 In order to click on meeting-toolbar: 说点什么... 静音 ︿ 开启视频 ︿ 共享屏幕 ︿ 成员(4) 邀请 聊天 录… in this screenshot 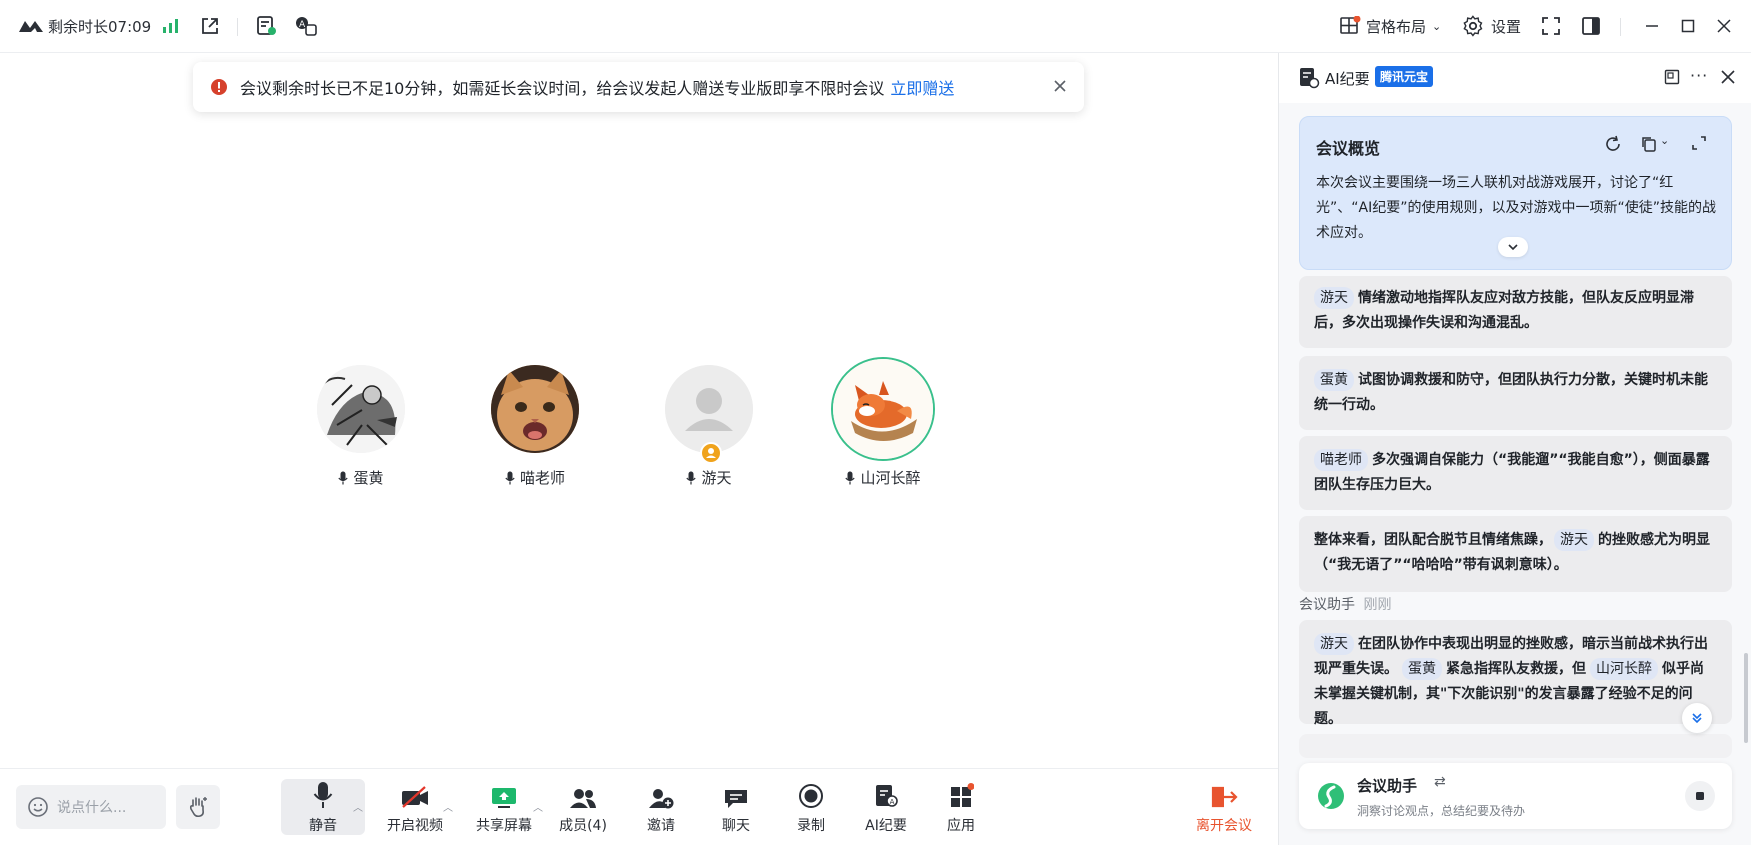, I will do `click(639, 807)`.